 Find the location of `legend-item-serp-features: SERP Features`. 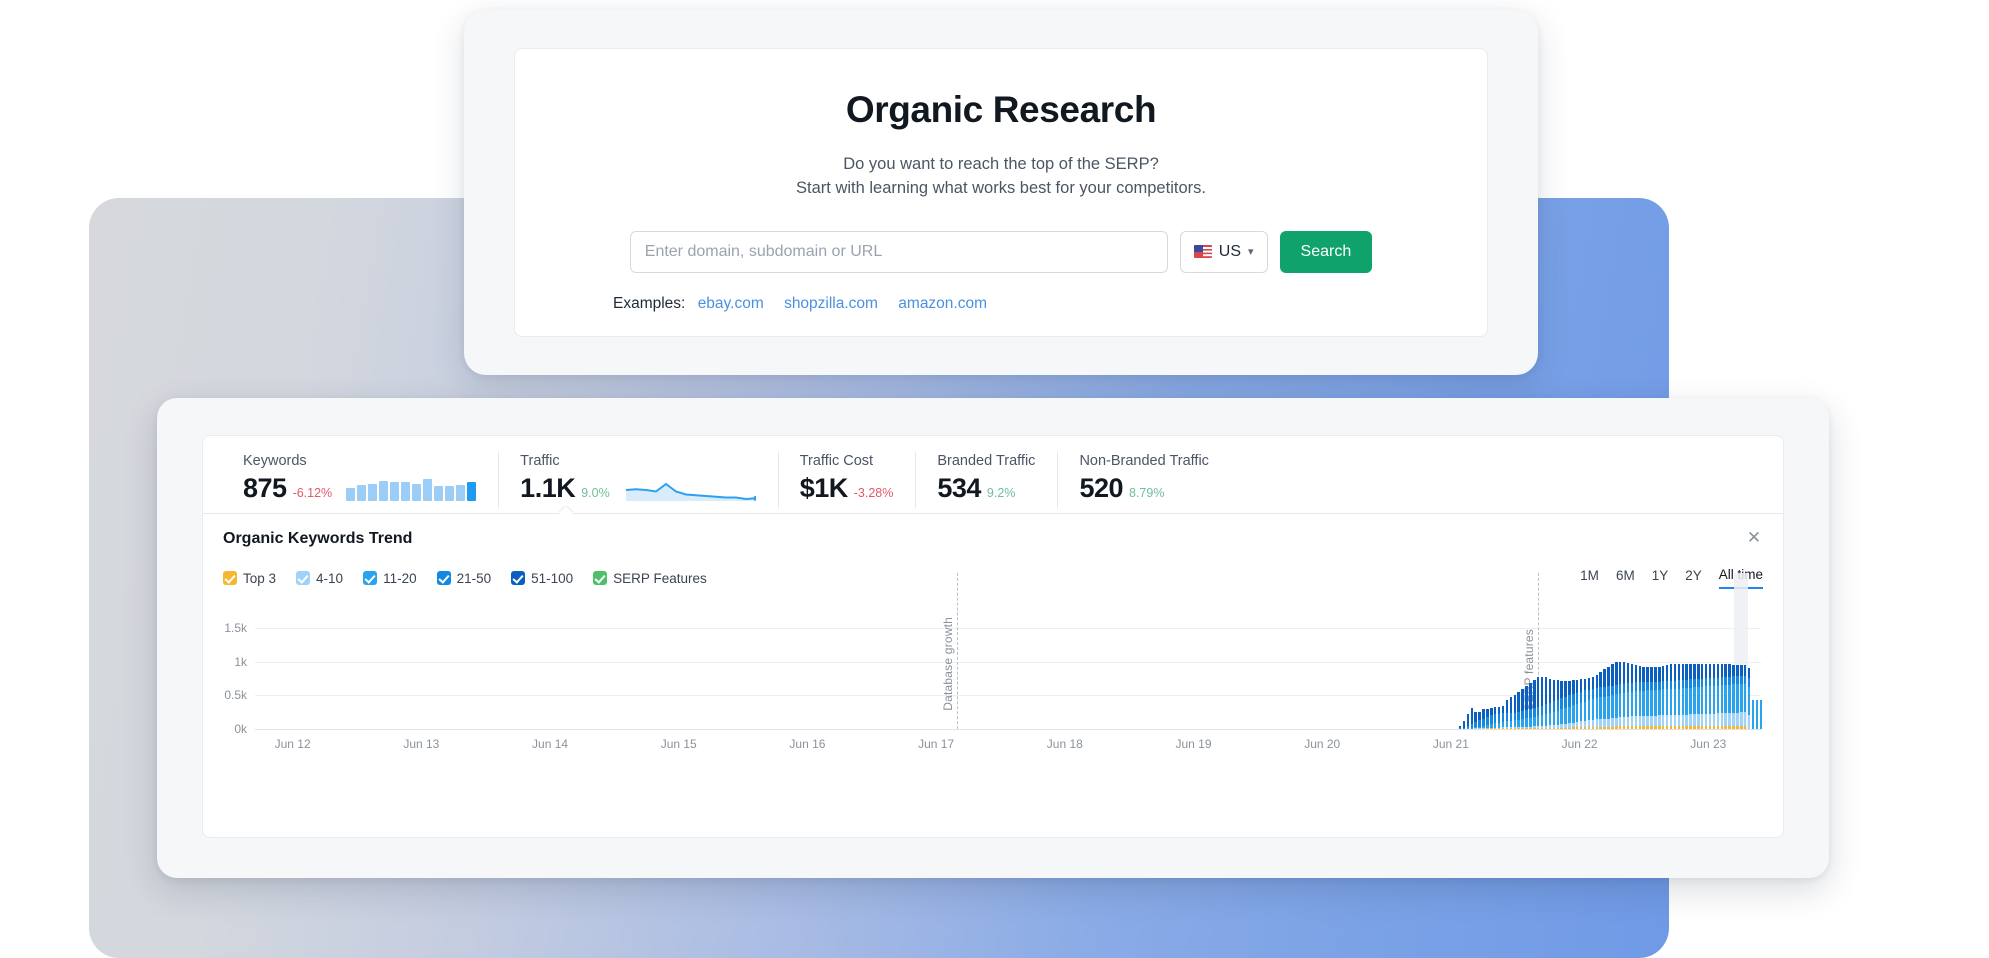

legend-item-serp-features: SERP Features is located at coordinates (650, 578).